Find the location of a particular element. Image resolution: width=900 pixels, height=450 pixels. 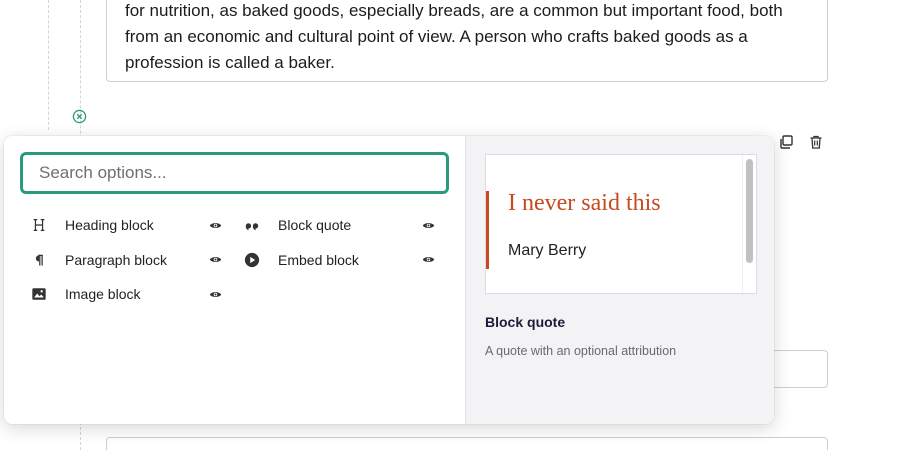

preview-scrollbar is located at coordinates (749, 224).